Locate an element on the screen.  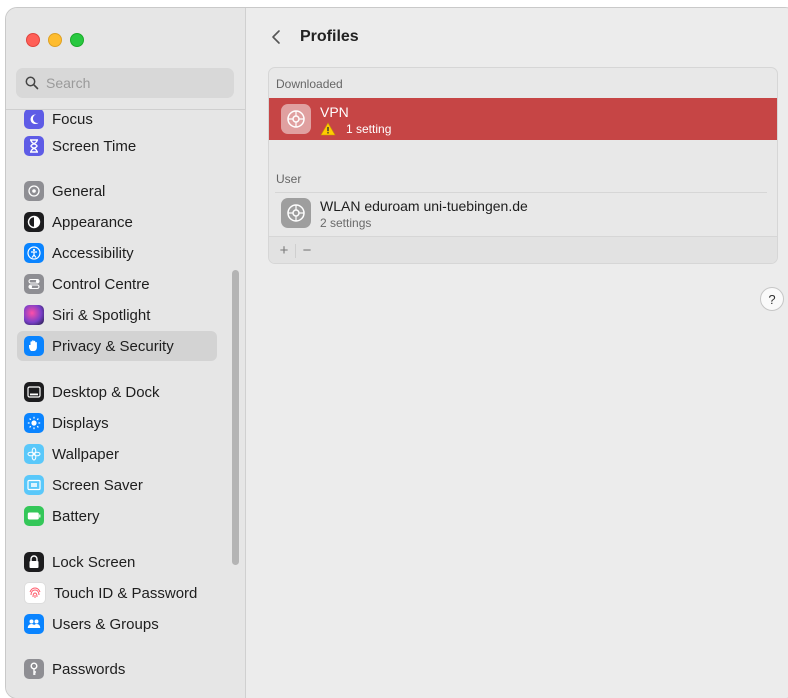
sidebar-item-label: Desktop & Dock is located at coordinates (106, 392).